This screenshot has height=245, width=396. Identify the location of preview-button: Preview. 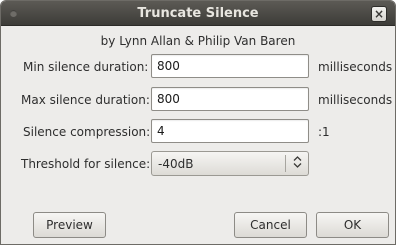
(69, 225).